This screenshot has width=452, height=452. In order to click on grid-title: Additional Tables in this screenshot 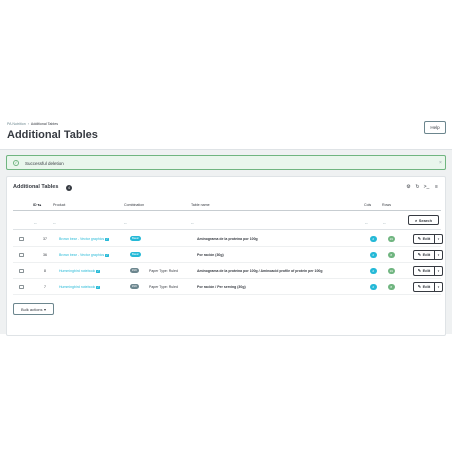, I will do `click(36, 187)`.